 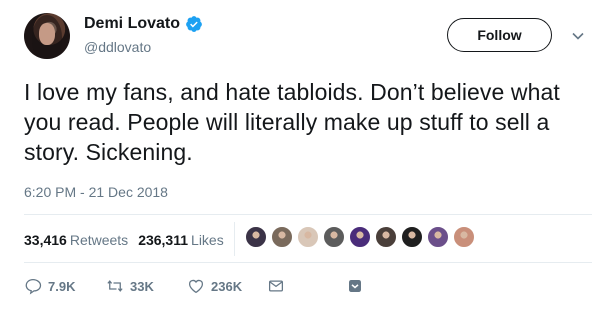 I want to click on retweets-count: 33,416, so click(x=45, y=240).